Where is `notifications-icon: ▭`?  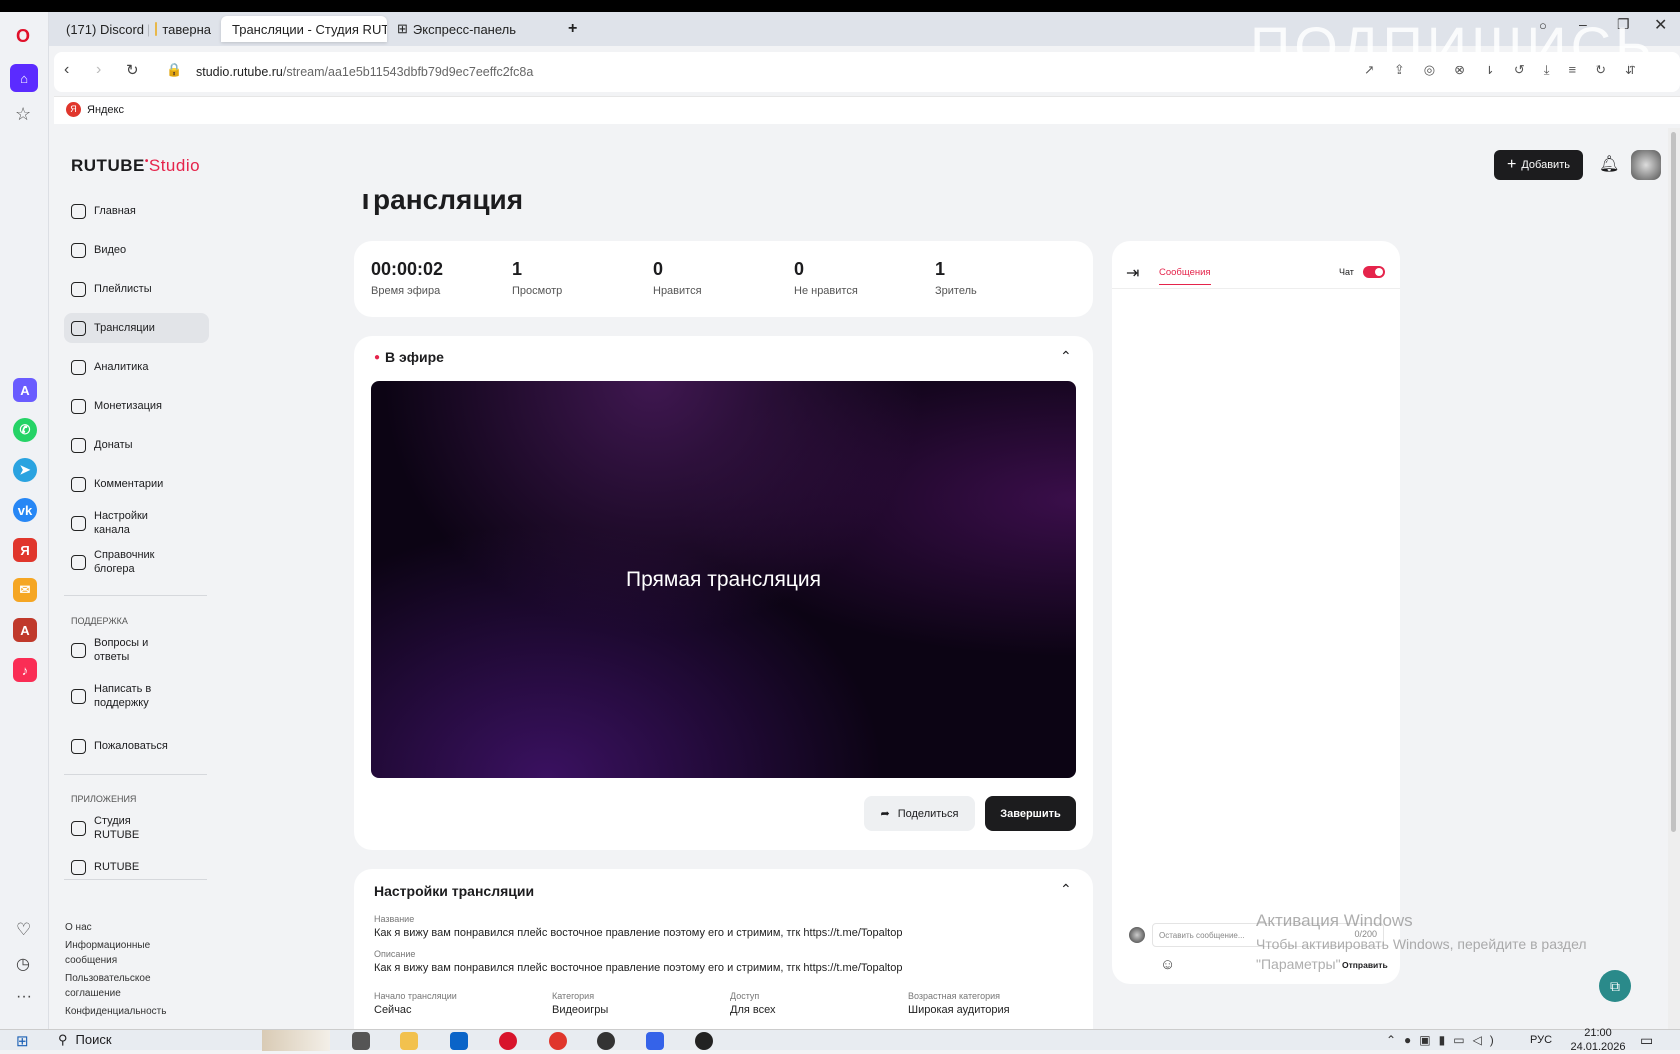
notifications-icon: ▭ is located at coordinates (1646, 1040).